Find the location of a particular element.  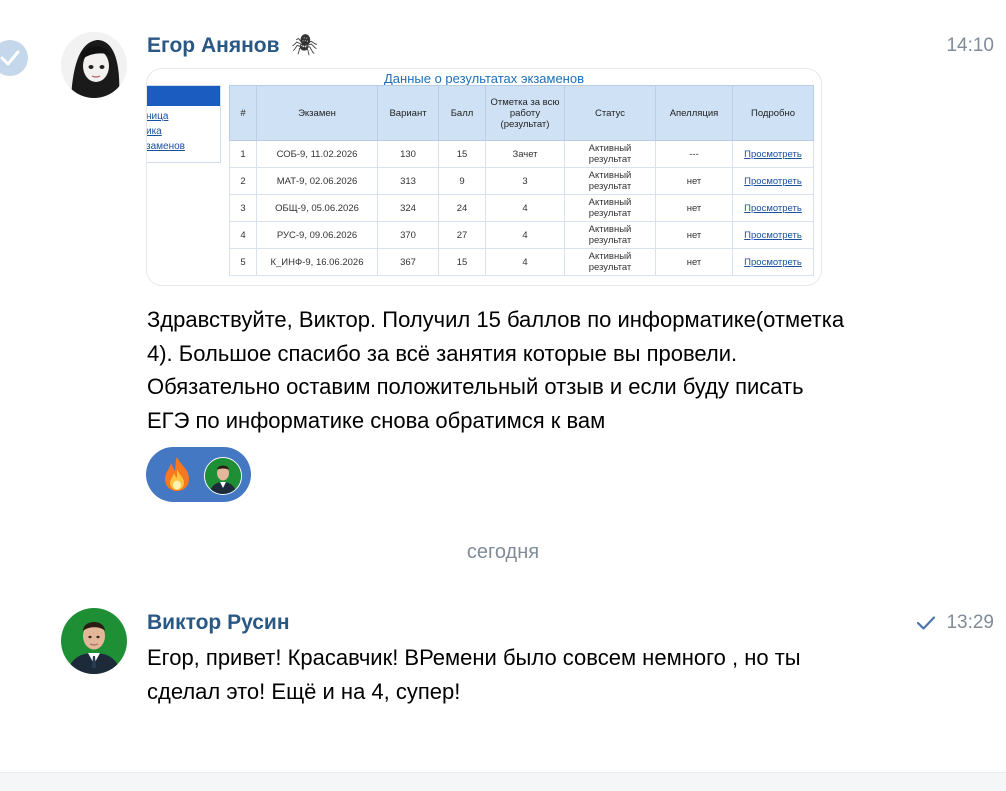

table-cell: ОБЩ-9, 05.06.2026 is located at coordinates (317, 208).